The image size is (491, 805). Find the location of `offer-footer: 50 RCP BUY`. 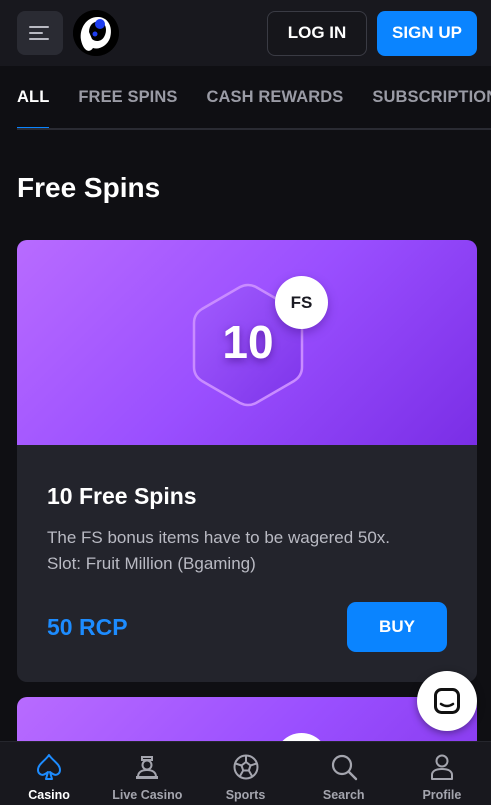

offer-footer: 50 RCP BUY is located at coordinates (247, 627).